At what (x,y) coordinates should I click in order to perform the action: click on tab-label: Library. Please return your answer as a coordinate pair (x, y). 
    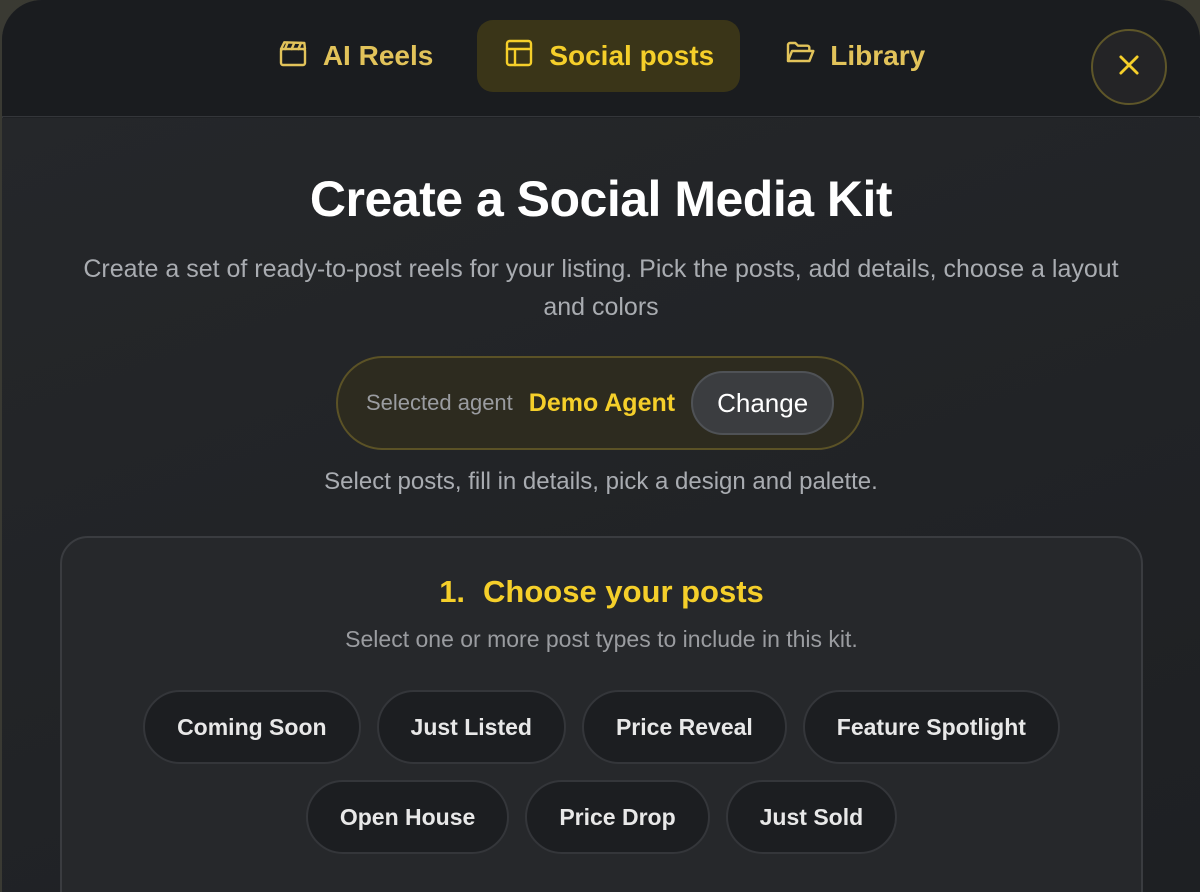
    Looking at the image, I should click on (878, 55).